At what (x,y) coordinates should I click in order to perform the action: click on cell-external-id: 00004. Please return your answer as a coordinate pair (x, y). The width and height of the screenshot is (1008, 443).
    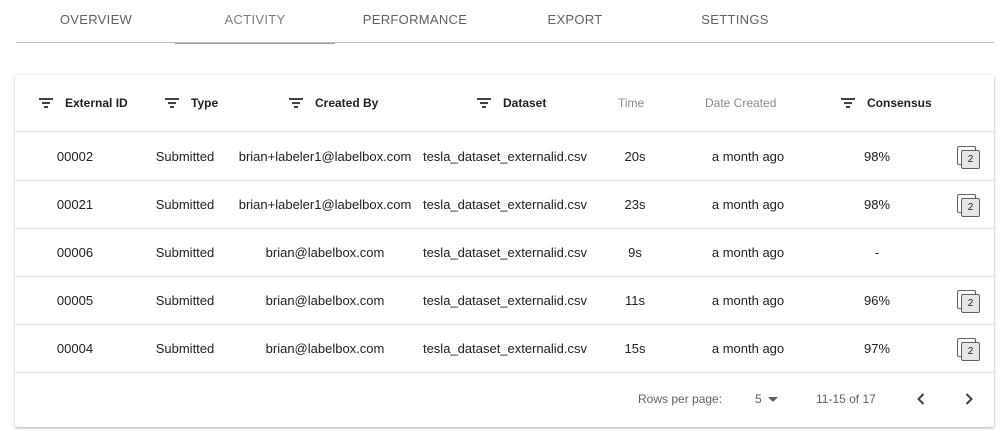
    Looking at the image, I should click on (75, 348).